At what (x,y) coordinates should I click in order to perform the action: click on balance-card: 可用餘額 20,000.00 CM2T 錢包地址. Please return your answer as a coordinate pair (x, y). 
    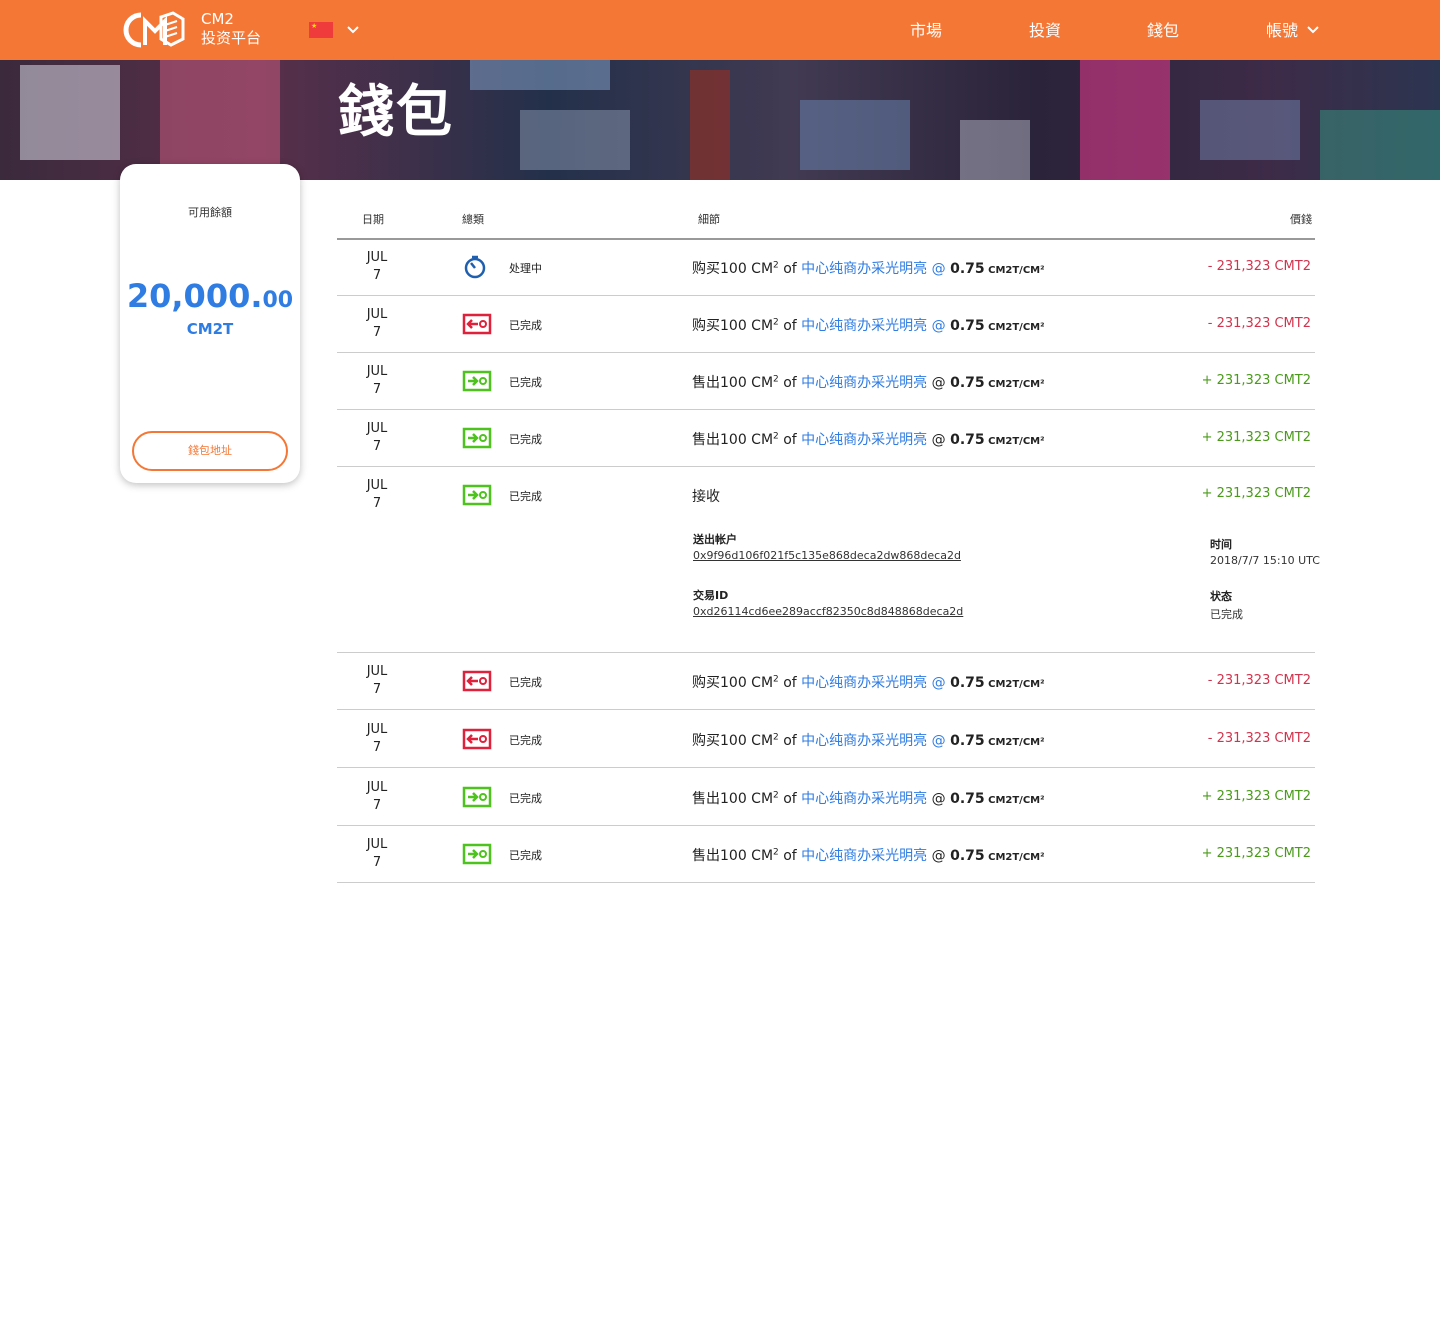
    Looking at the image, I should click on (210, 323).